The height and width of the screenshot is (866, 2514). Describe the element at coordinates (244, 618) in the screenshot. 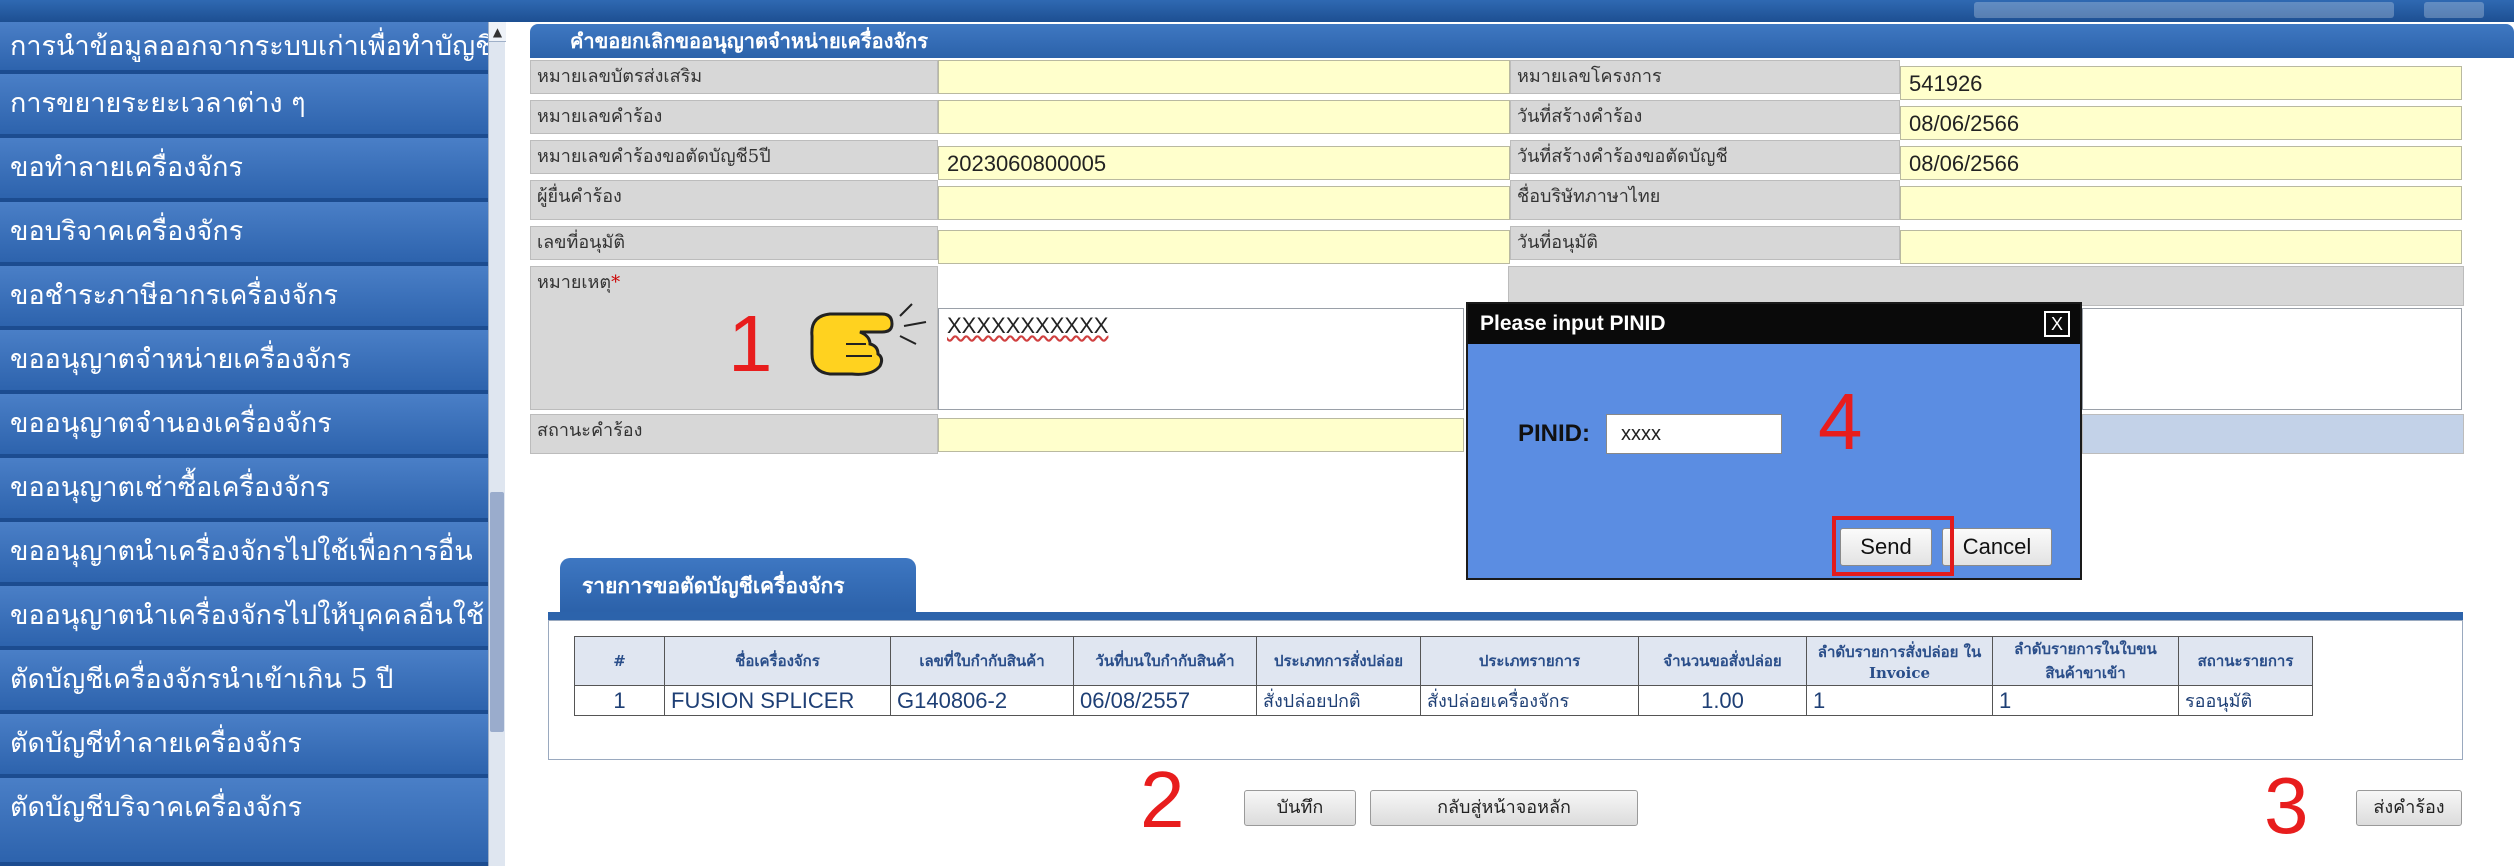

I see `sidebar-item-lend-permit: ขออนุญาตนำเครื่องจักรไปให้บุคคลอื่นใช้` at that location.